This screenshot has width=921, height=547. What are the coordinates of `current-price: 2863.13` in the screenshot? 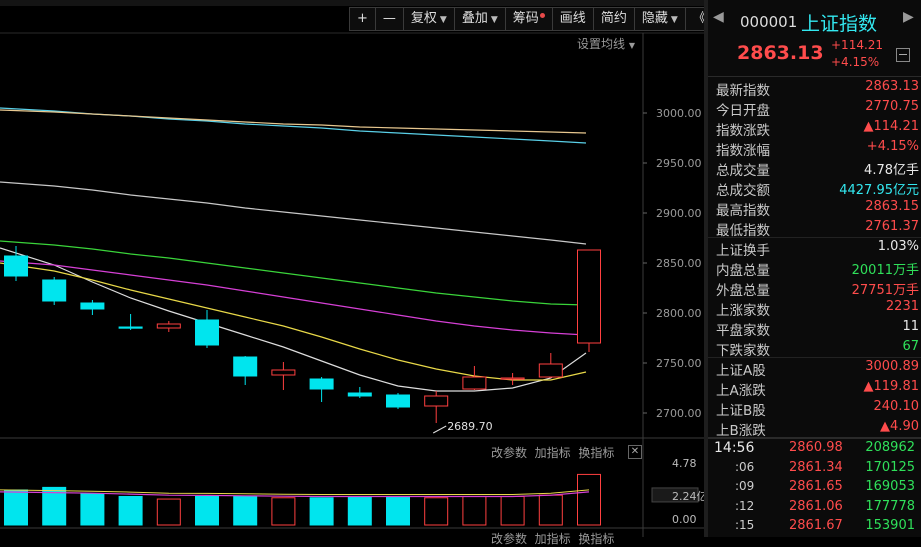 It's located at (780, 53).